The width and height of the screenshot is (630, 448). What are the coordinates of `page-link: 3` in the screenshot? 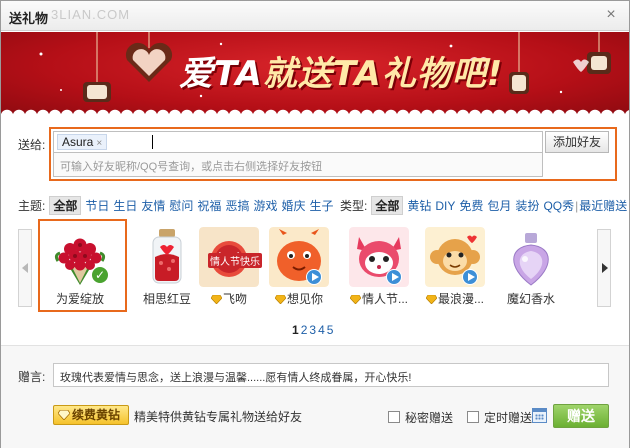 It's located at (312, 330).